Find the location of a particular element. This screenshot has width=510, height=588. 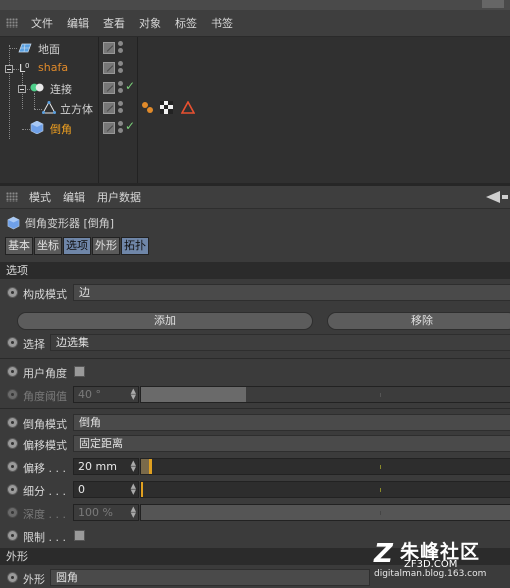

object-name: 倒角 is located at coordinates (61, 129).